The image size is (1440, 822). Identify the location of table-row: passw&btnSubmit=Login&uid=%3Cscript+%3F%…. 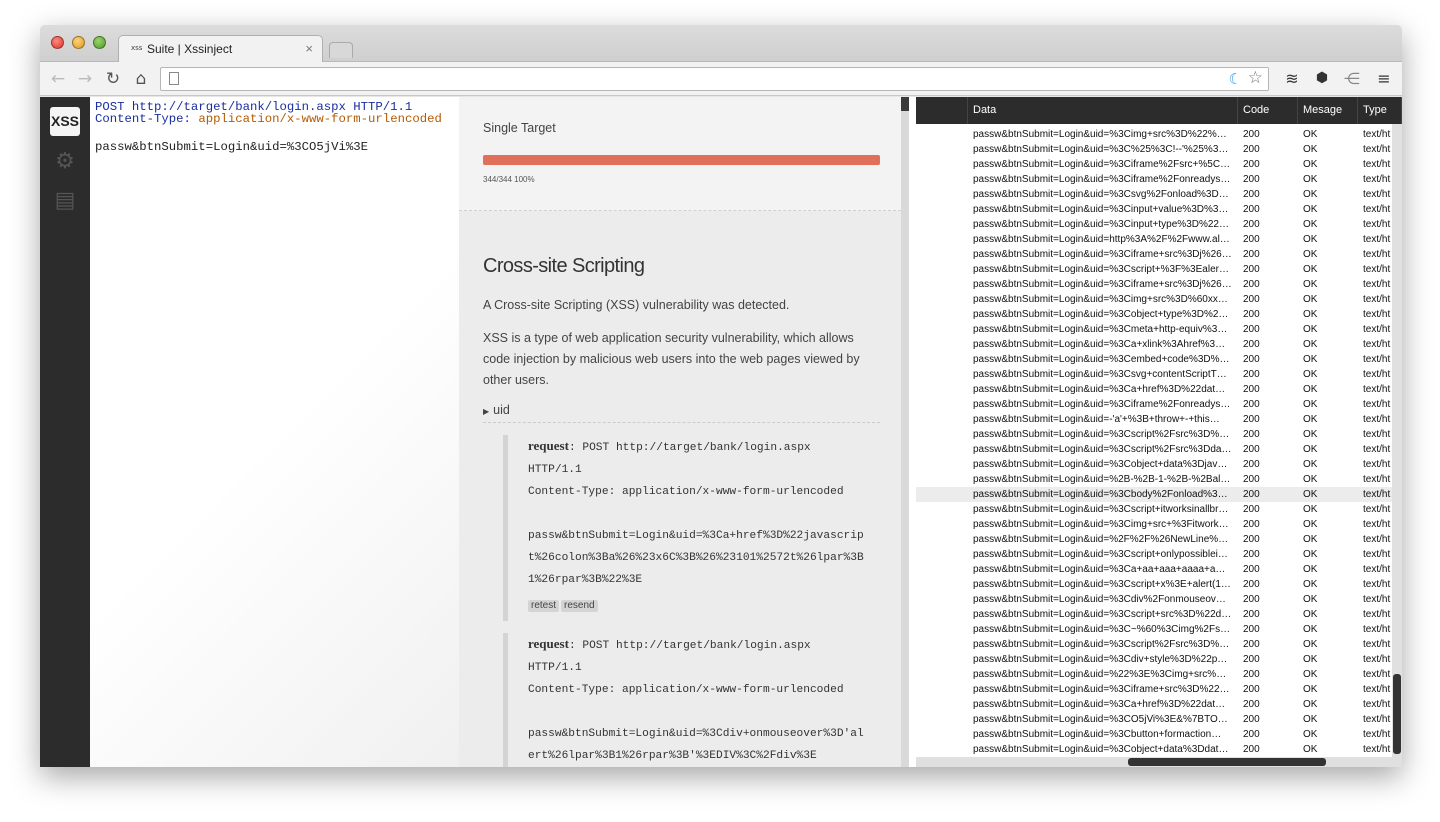
(1159, 269).